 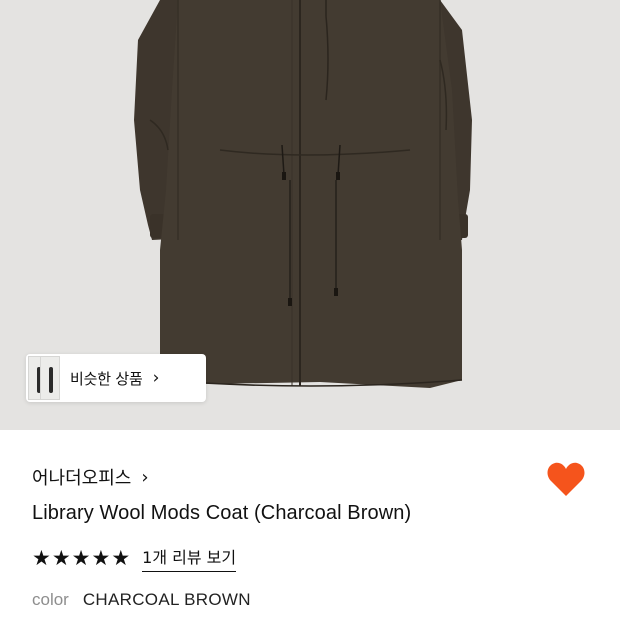 I want to click on similar-products-label: 비슷한 상품, so click(x=106, y=378).